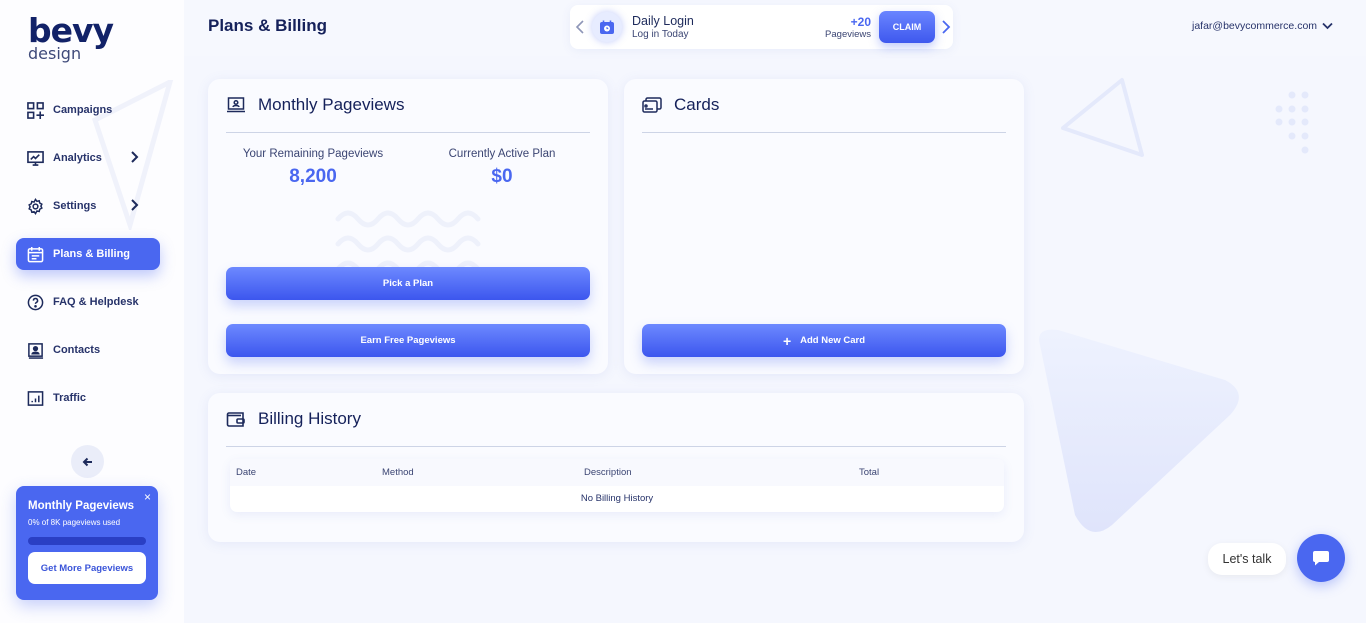 The image size is (1366, 623). I want to click on card-header: Billing History, so click(293, 419).